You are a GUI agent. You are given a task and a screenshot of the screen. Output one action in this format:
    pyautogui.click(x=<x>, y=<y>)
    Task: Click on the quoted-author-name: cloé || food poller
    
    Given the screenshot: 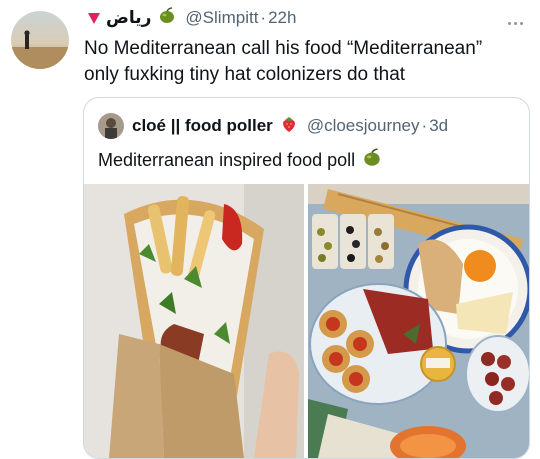 What is the action you would take?
    pyautogui.click(x=202, y=126)
    